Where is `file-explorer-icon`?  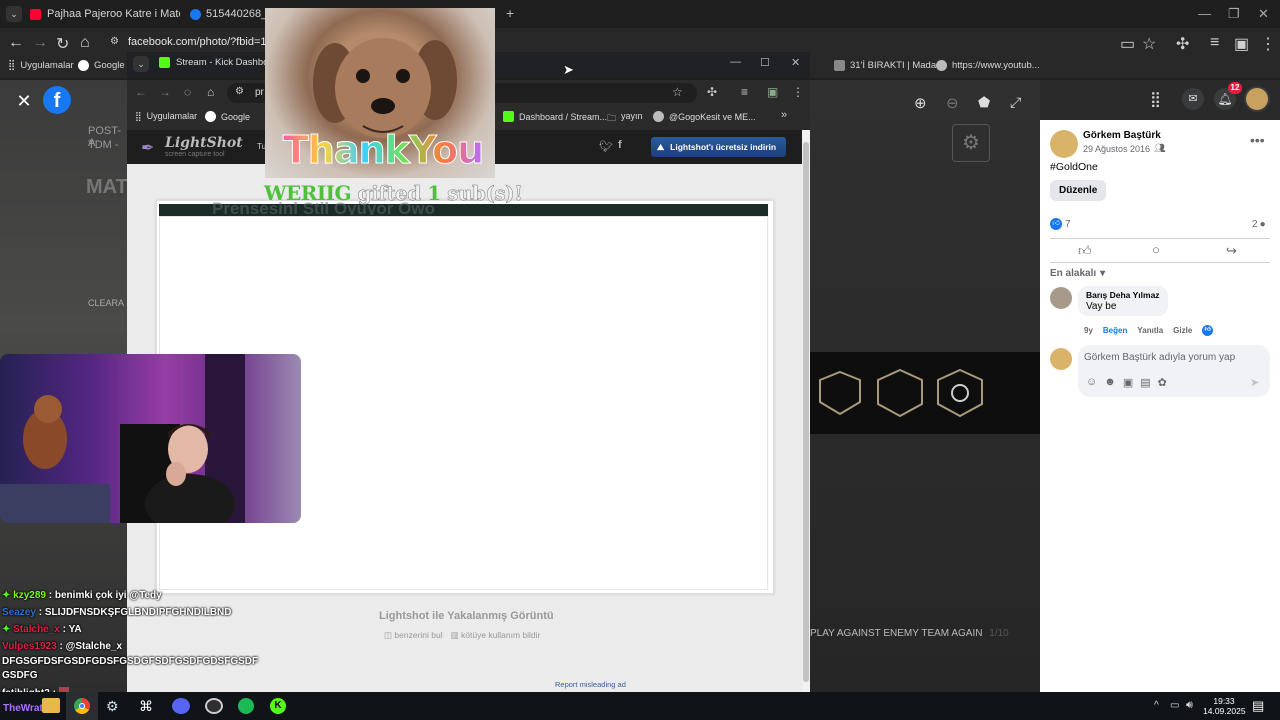 file-explorer-icon is located at coordinates (51, 705).